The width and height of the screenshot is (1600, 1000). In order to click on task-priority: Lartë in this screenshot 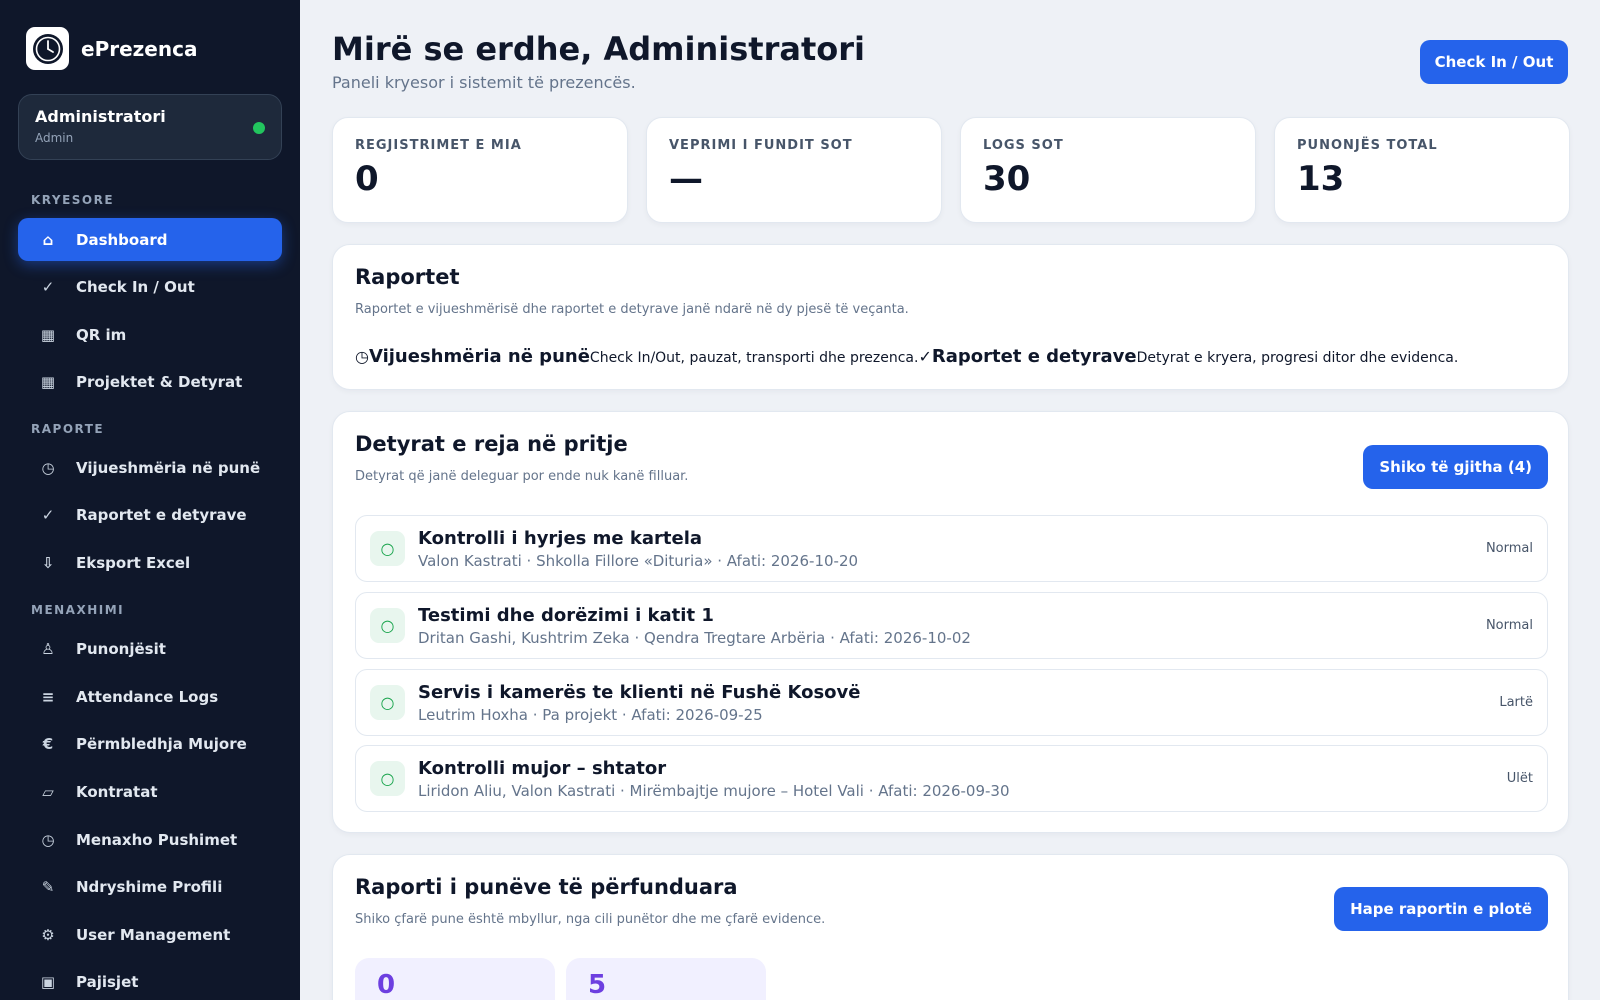, I will do `click(1516, 702)`.